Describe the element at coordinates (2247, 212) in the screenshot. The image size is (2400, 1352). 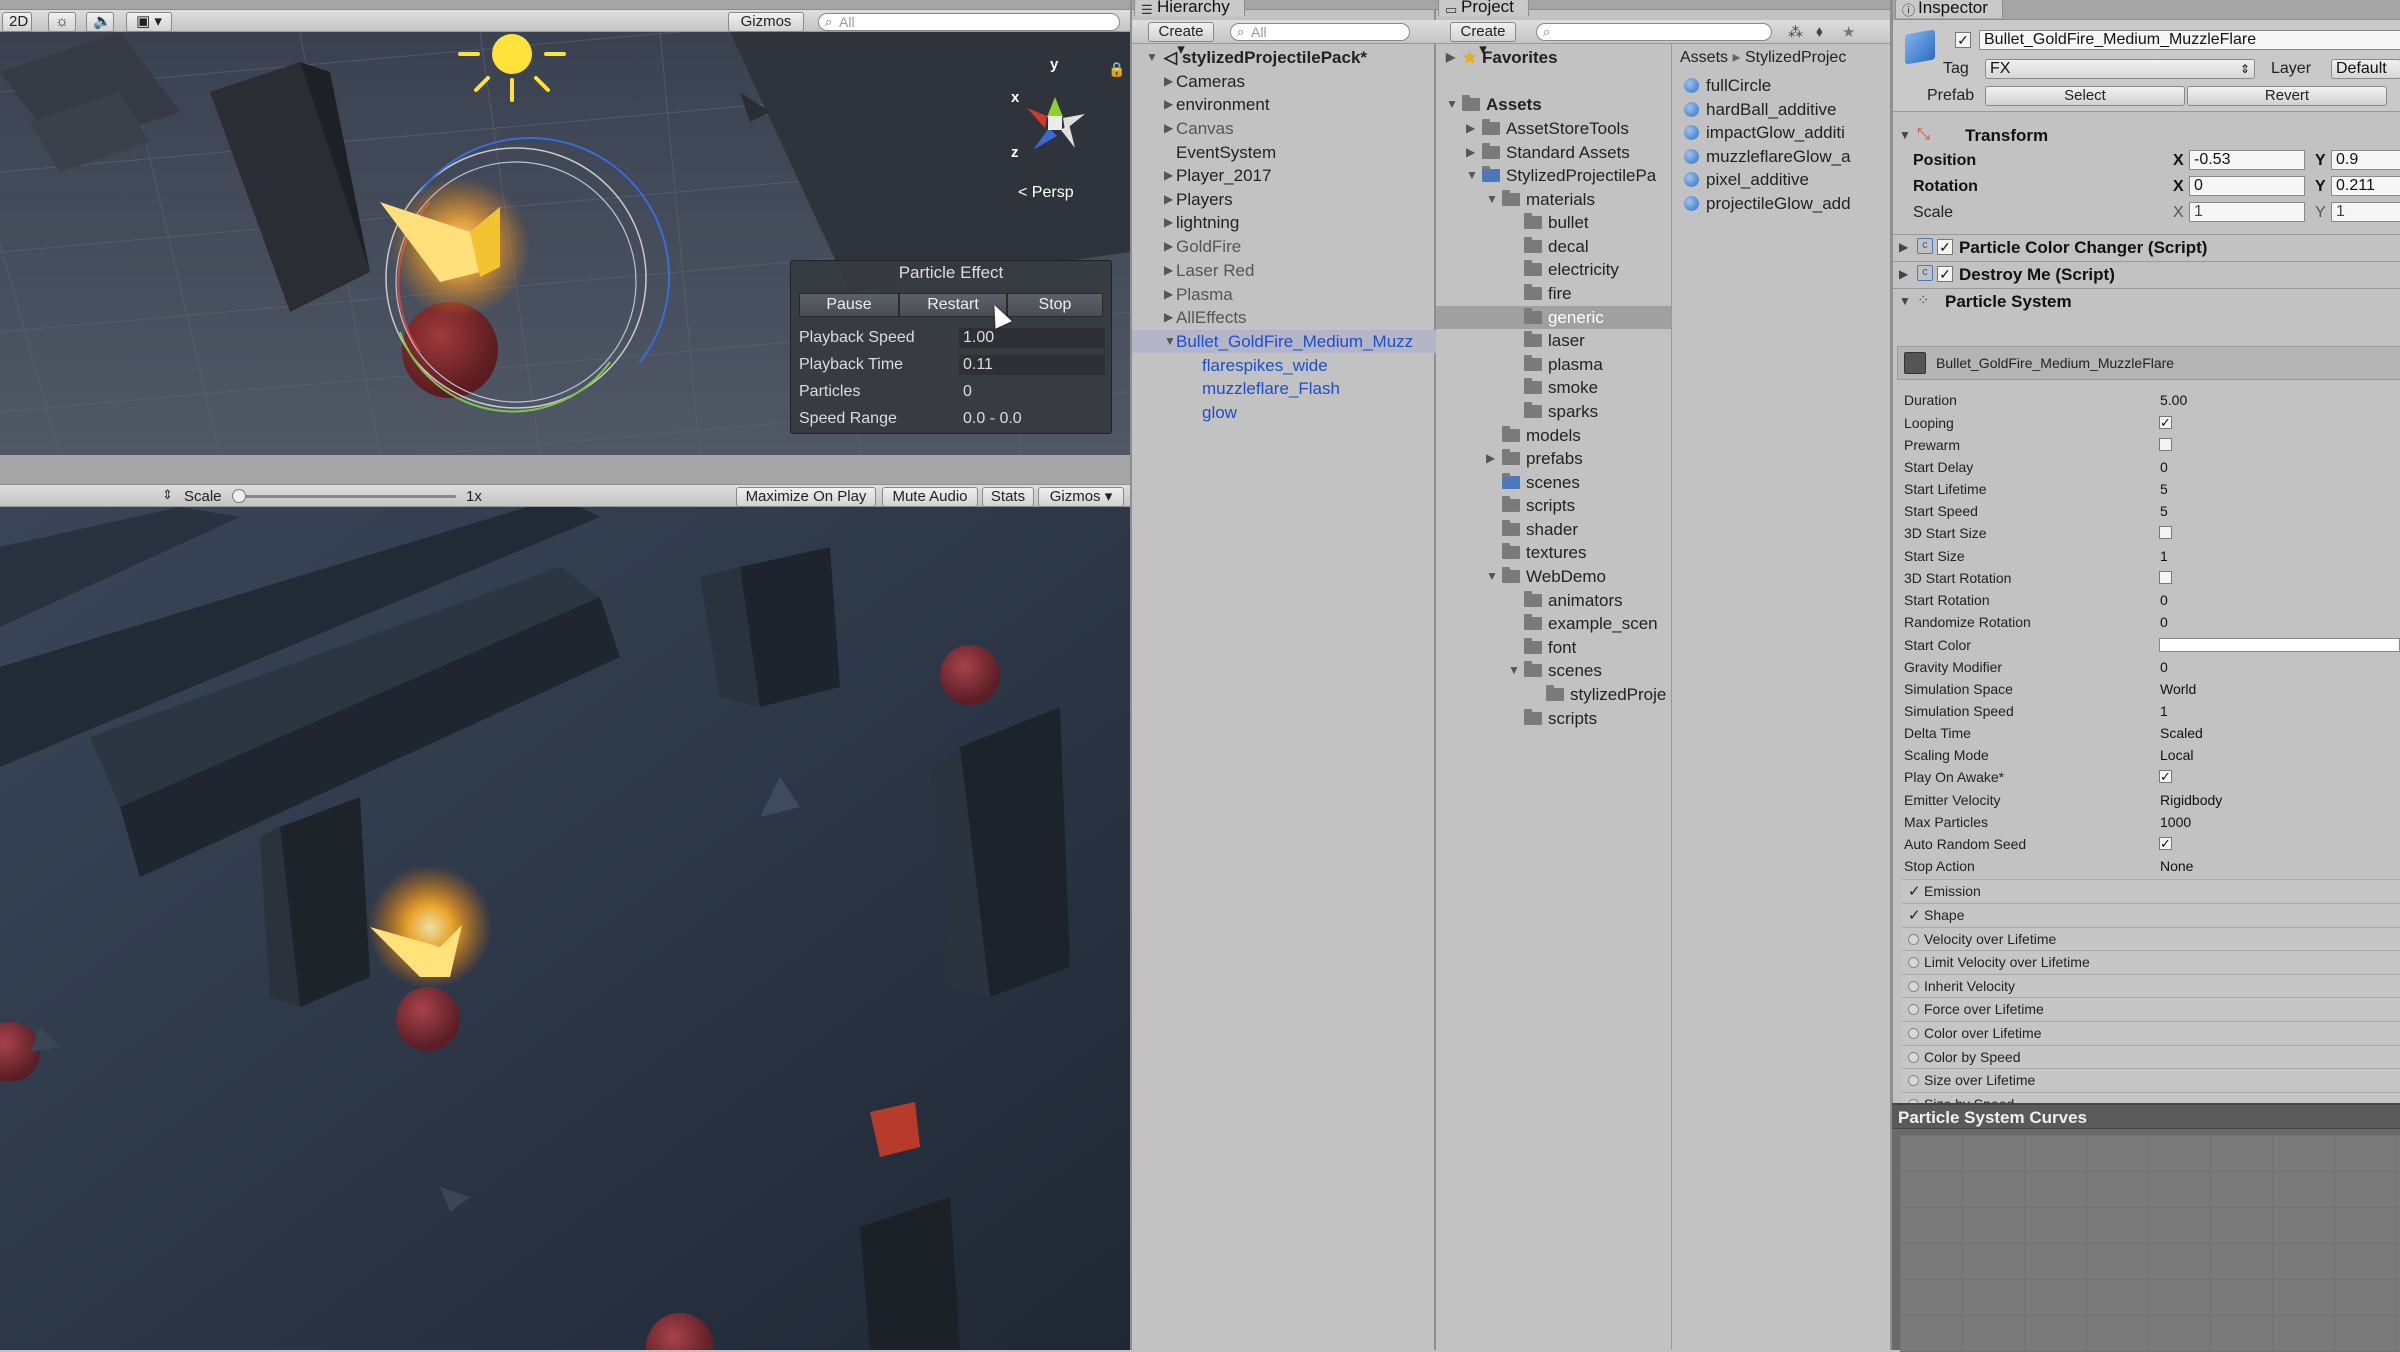
I see `scale-x-field: 1` at that location.